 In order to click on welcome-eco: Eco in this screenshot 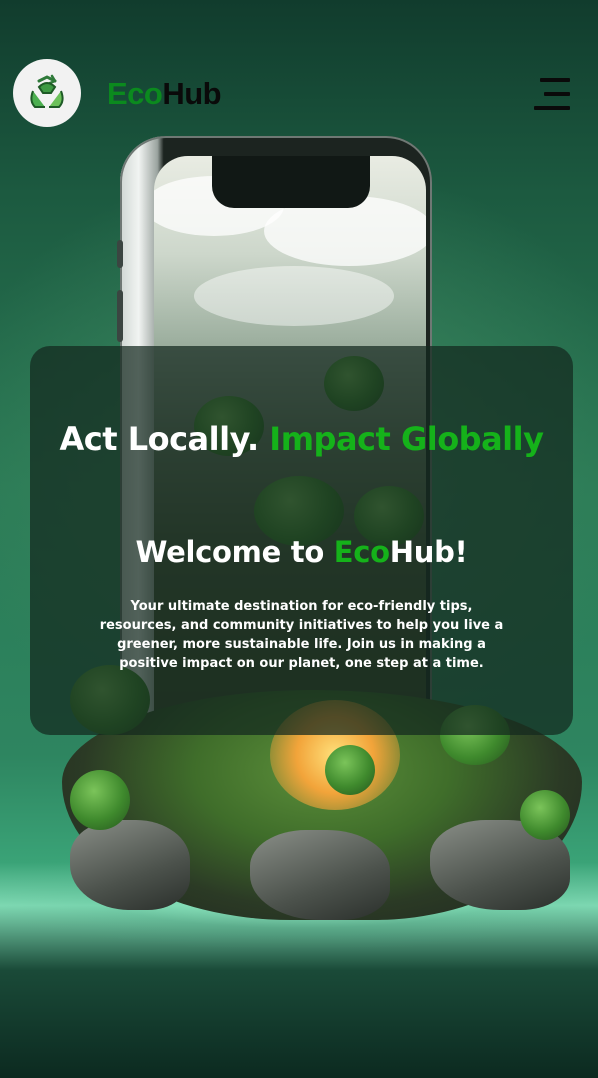, I will do `click(361, 552)`.